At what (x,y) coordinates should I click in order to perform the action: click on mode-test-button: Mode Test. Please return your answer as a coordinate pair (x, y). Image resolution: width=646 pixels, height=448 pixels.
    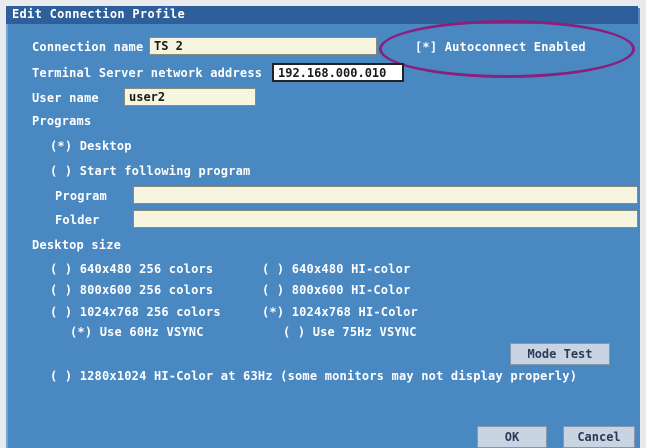
    Looking at the image, I should click on (560, 354).